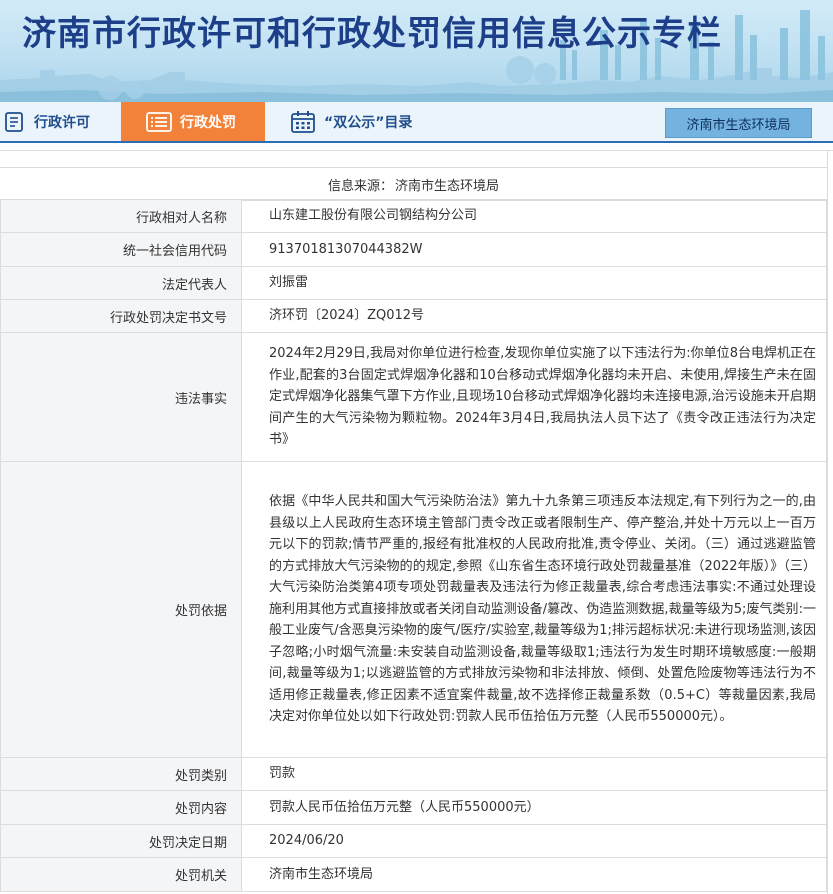 This screenshot has width=833, height=894. I want to click on table-row: 行政相对人名称 山东建工股份有限公司钢结构分公司, so click(413, 216).